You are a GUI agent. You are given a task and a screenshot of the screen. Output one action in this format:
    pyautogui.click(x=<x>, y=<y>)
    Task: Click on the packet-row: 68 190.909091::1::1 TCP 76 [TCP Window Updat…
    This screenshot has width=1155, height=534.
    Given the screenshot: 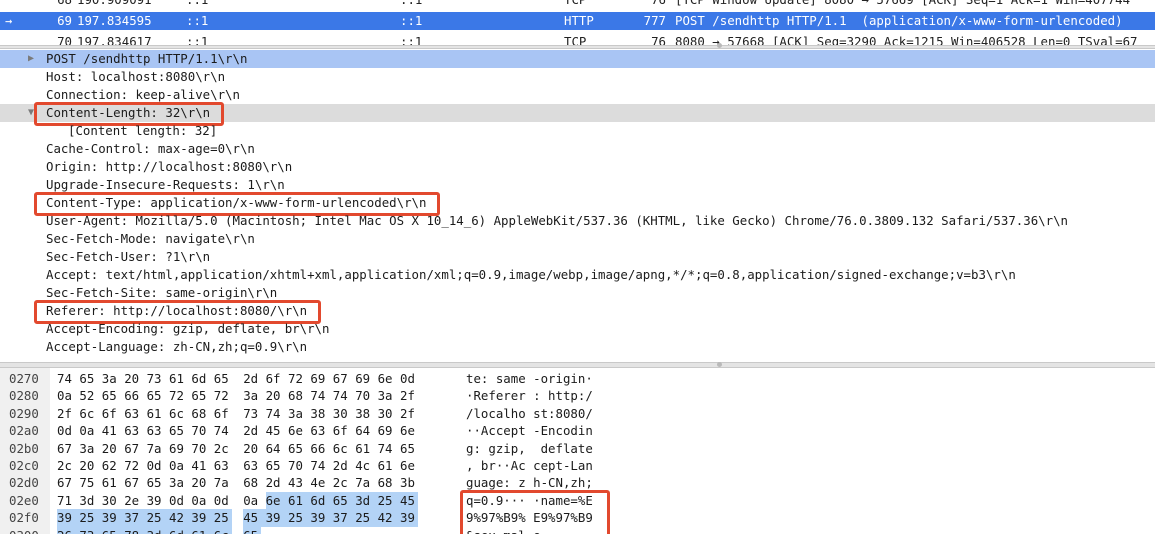 What is the action you would take?
    pyautogui.click(x=577, y=4)
    